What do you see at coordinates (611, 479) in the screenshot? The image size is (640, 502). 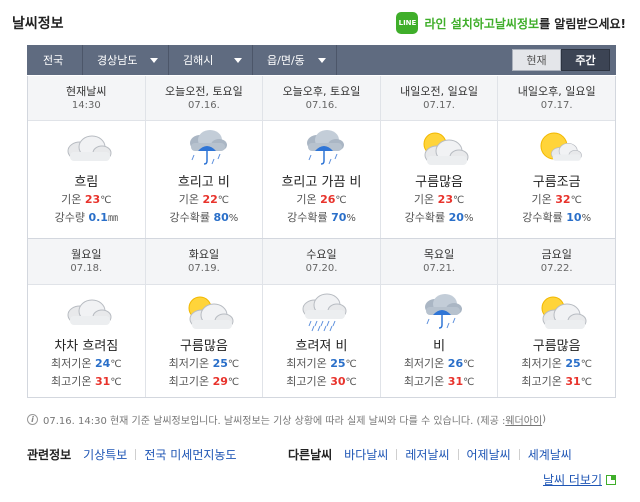 I see `external-link-icon` at bounding box center [611, 479].